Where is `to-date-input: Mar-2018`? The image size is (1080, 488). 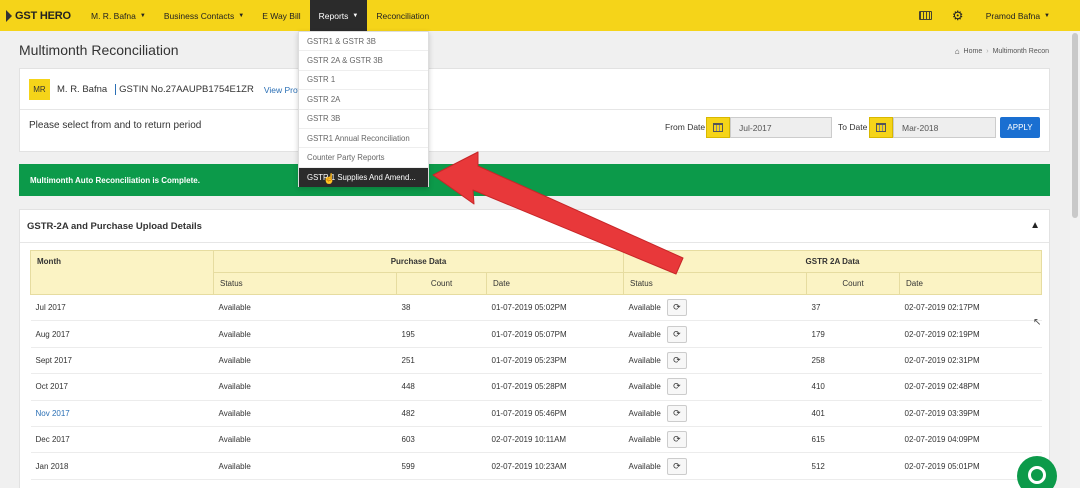
to-date-input: Mar-2018 is located at coordinates (944, 127).